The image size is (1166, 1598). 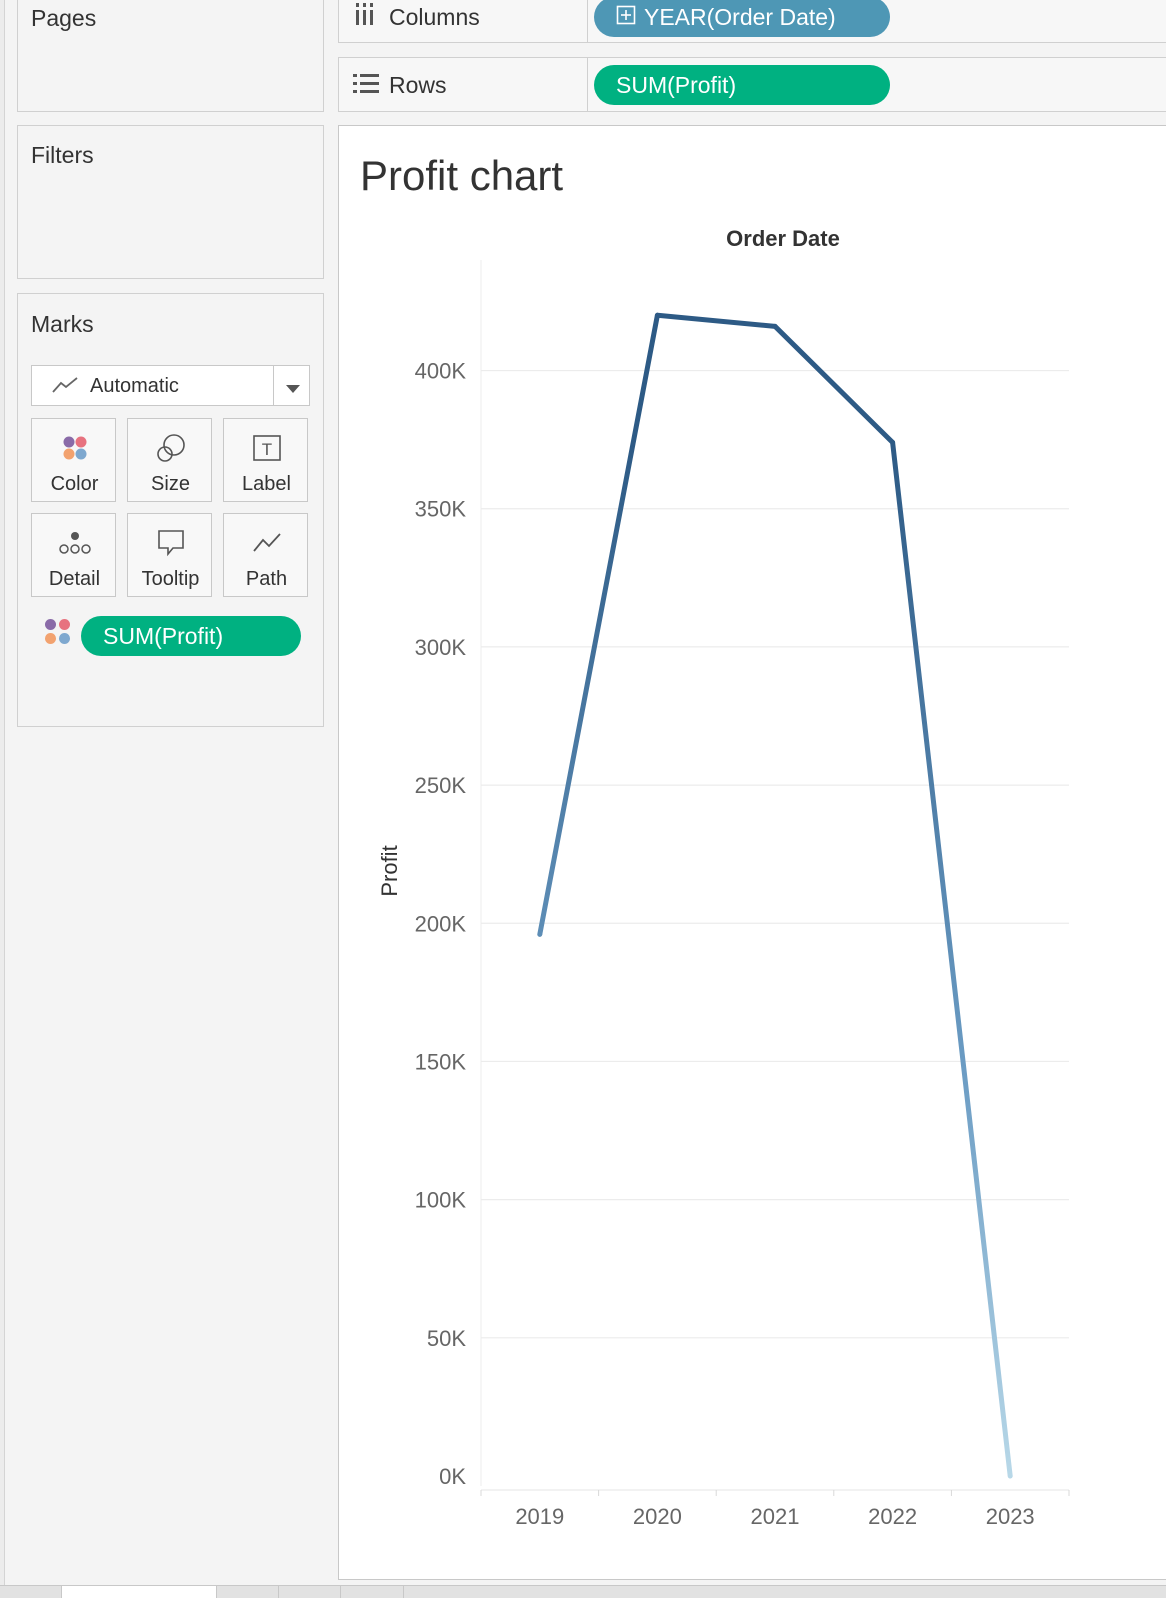 I want to click on detail-button: Detail, so click(x=73, y=555).